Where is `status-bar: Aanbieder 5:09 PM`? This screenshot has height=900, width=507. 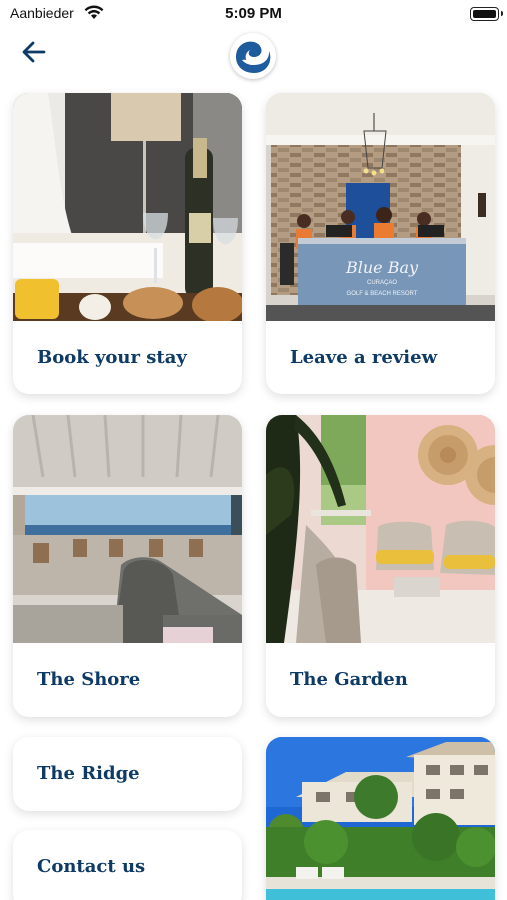
status-bar: Aanbieder 5:09 PM is located at coordinates (253, 15).